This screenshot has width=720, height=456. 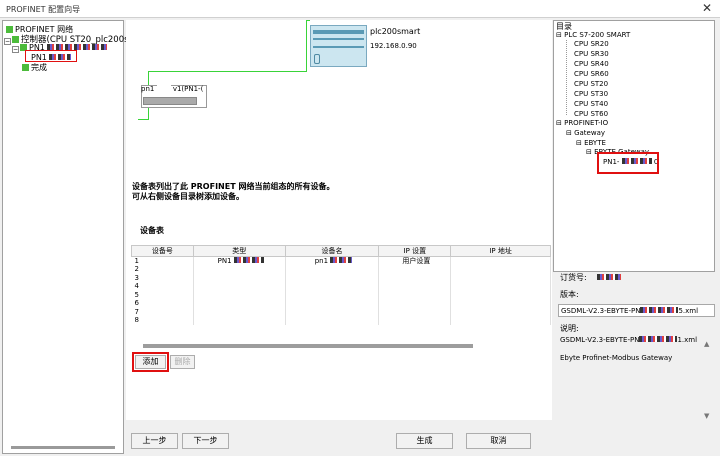 I want to click on io-device-bar, so click(x=170, y=101).